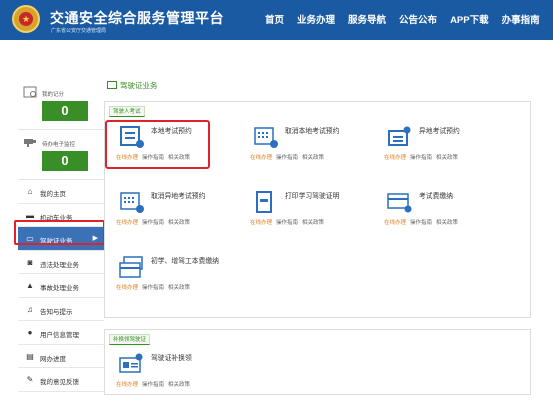 This screenshot has height=402, width=553. Describe the element at coordinates (178, 196) in the screenshot. I see `service-title: 取消异地考试预约` at that location.